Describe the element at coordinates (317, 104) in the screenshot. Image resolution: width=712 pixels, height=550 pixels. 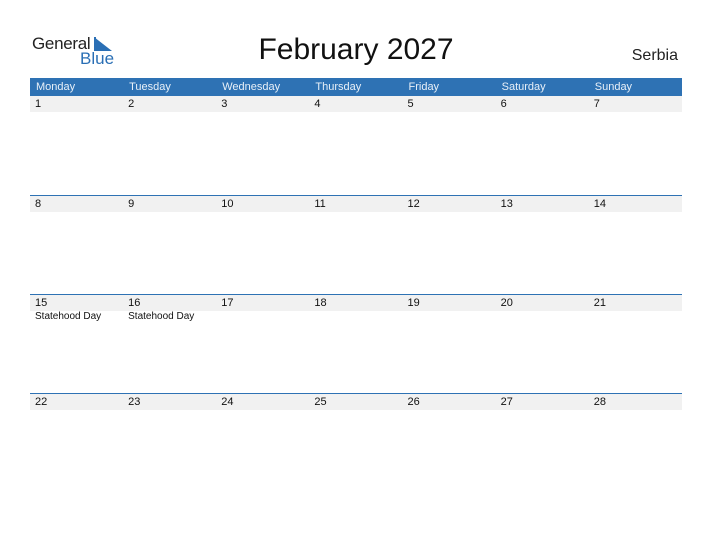
I see `day-number: 4` at that location.